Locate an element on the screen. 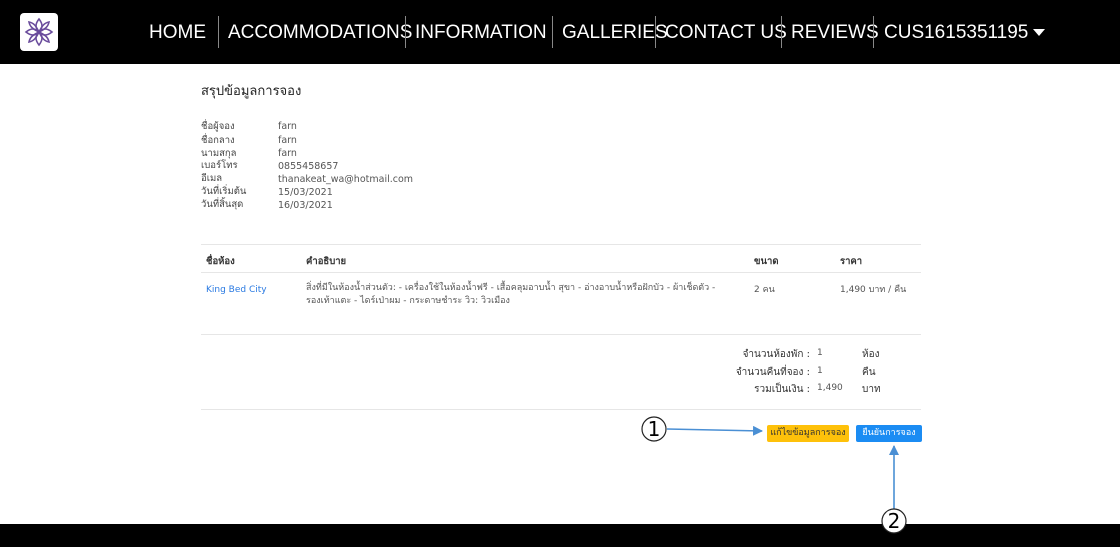 The height and width of the screenshot is (547, 1120). lotus-logo-icon is located at coordinates (39, 32).